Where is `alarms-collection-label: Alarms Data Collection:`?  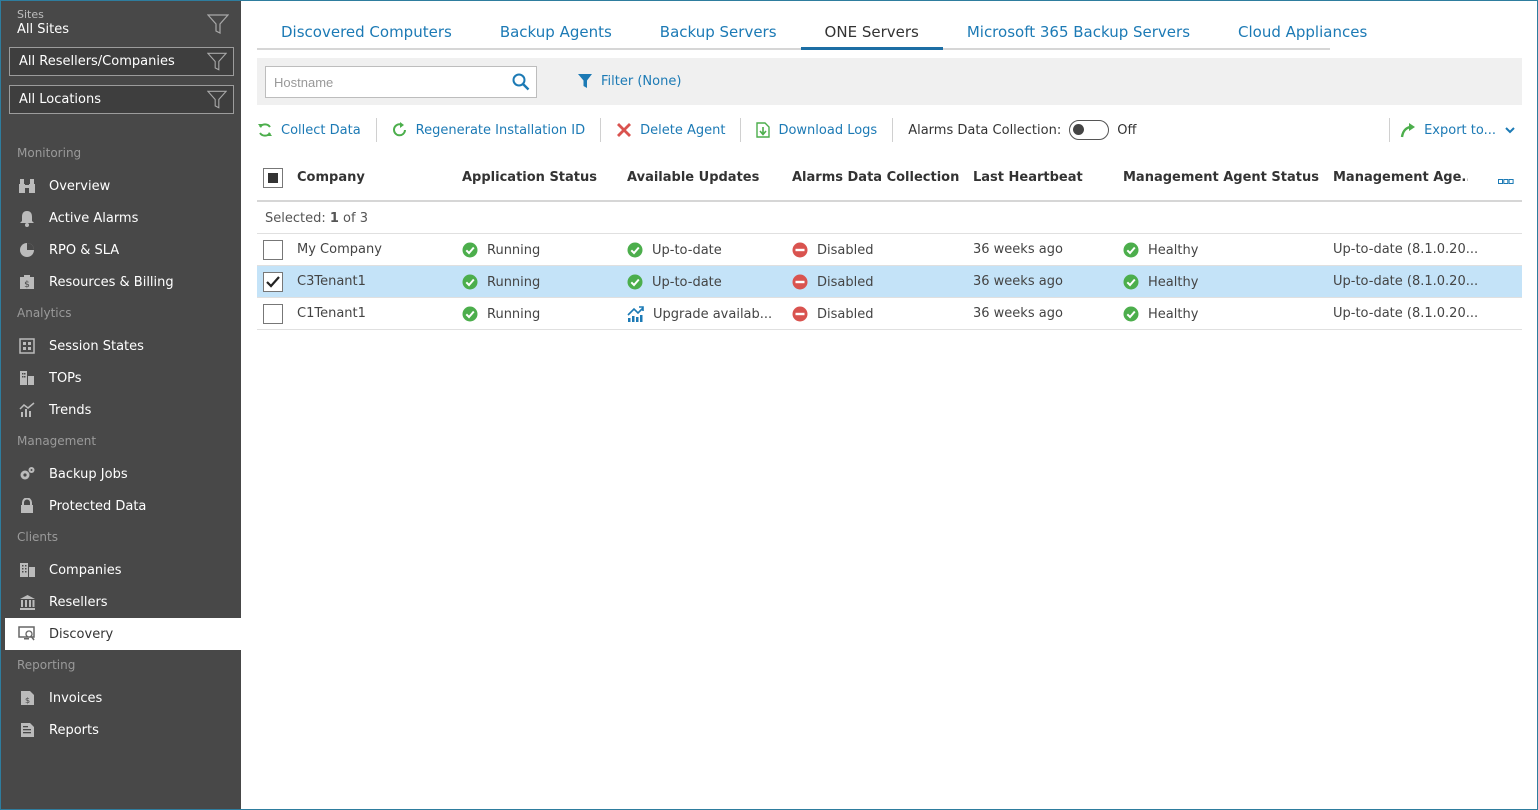 alarms-collection-label: Alarms Data Collection: is located at coordinates (985, 130).